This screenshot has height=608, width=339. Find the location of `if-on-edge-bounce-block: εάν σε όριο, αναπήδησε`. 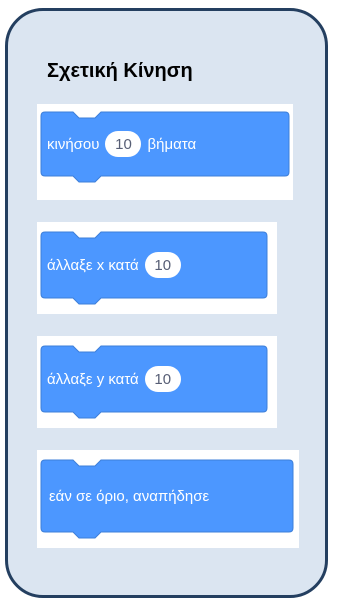

if-on-edge-bounce-block: εάν σε όριο, αναπήδησε is located at coordinates (168, 499).